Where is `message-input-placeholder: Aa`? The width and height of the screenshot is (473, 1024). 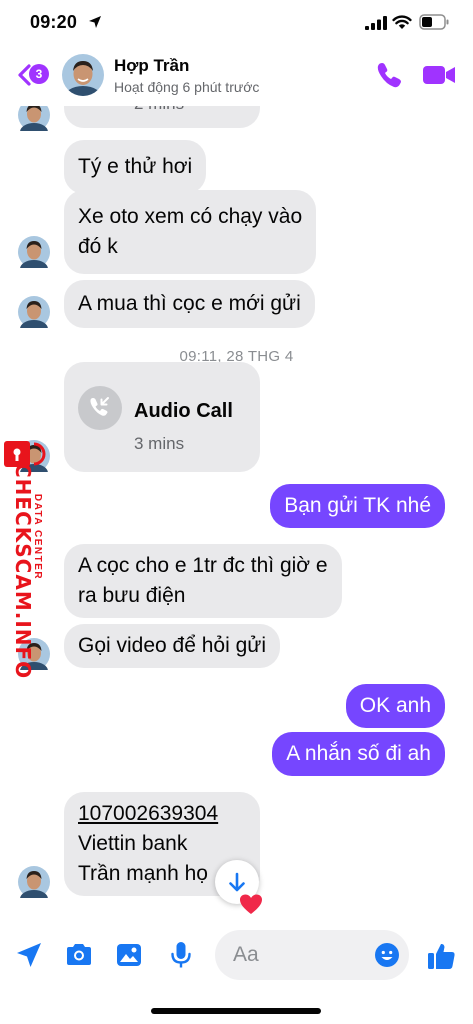
message-input-placeholder: Aa is located at coordinates (246, 954).